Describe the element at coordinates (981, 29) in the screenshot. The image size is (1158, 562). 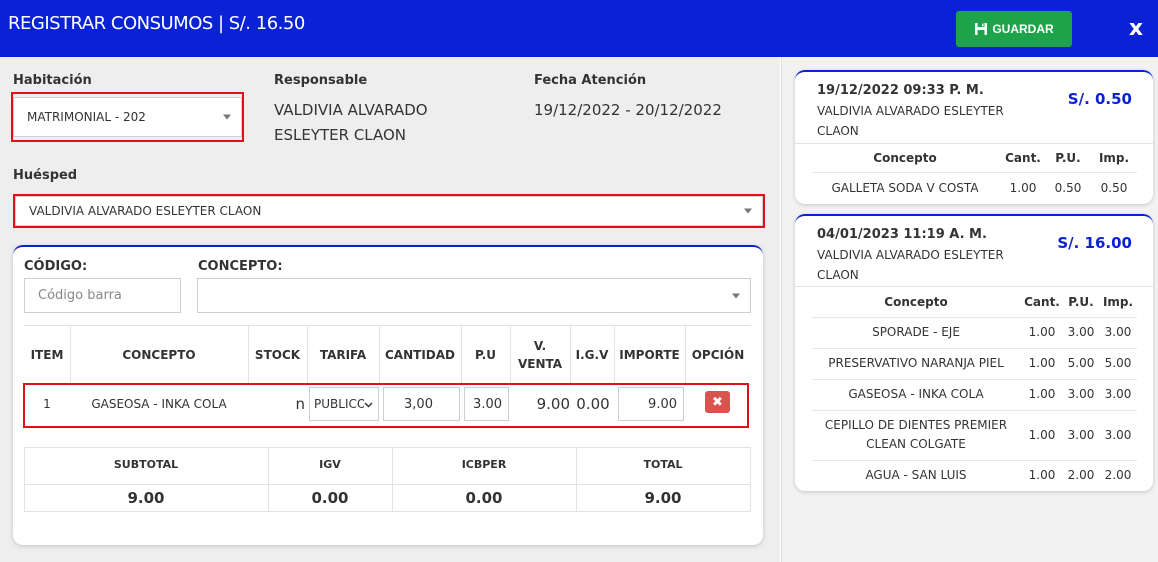
I see `save-icon` at that location.